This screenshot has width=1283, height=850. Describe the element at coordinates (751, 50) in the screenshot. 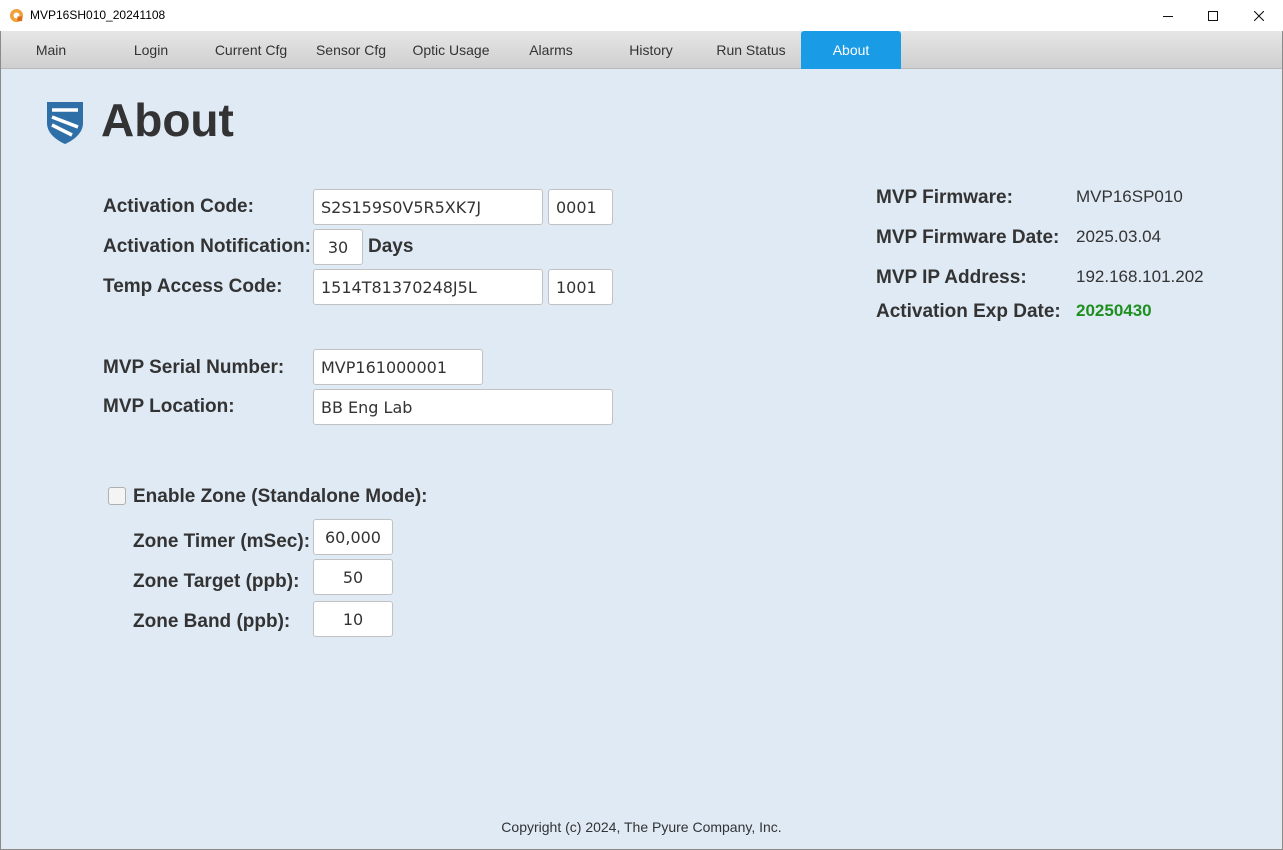

I see `tab-run-status: Run Status` at that location.